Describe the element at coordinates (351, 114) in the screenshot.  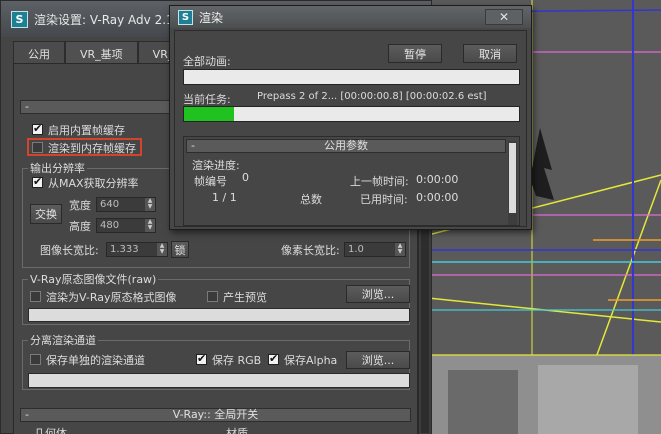
I see `task-progress-bar` at that location.